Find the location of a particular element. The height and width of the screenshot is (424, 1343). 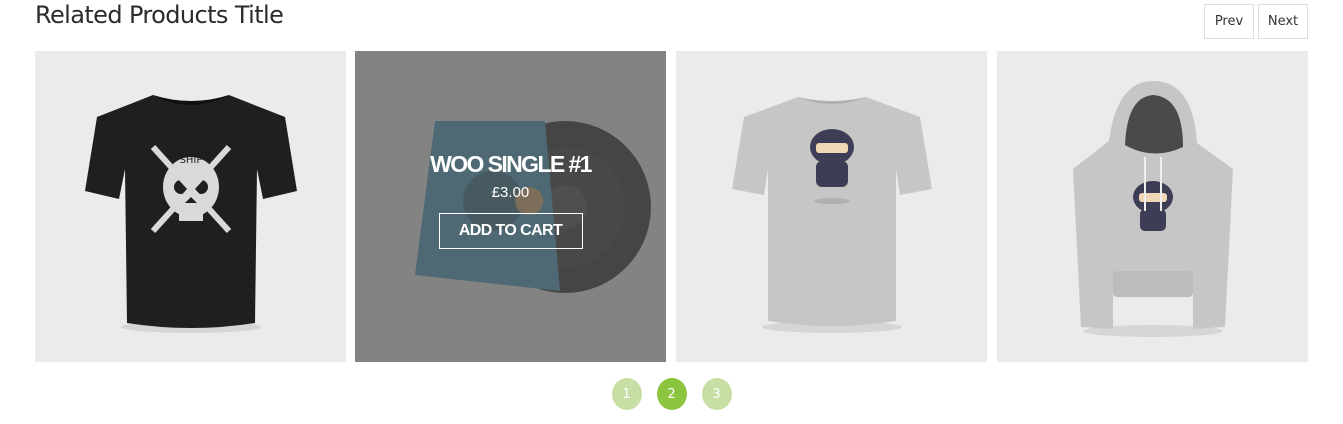

page-dot-3: 3 is located at coordinates (716, 394).